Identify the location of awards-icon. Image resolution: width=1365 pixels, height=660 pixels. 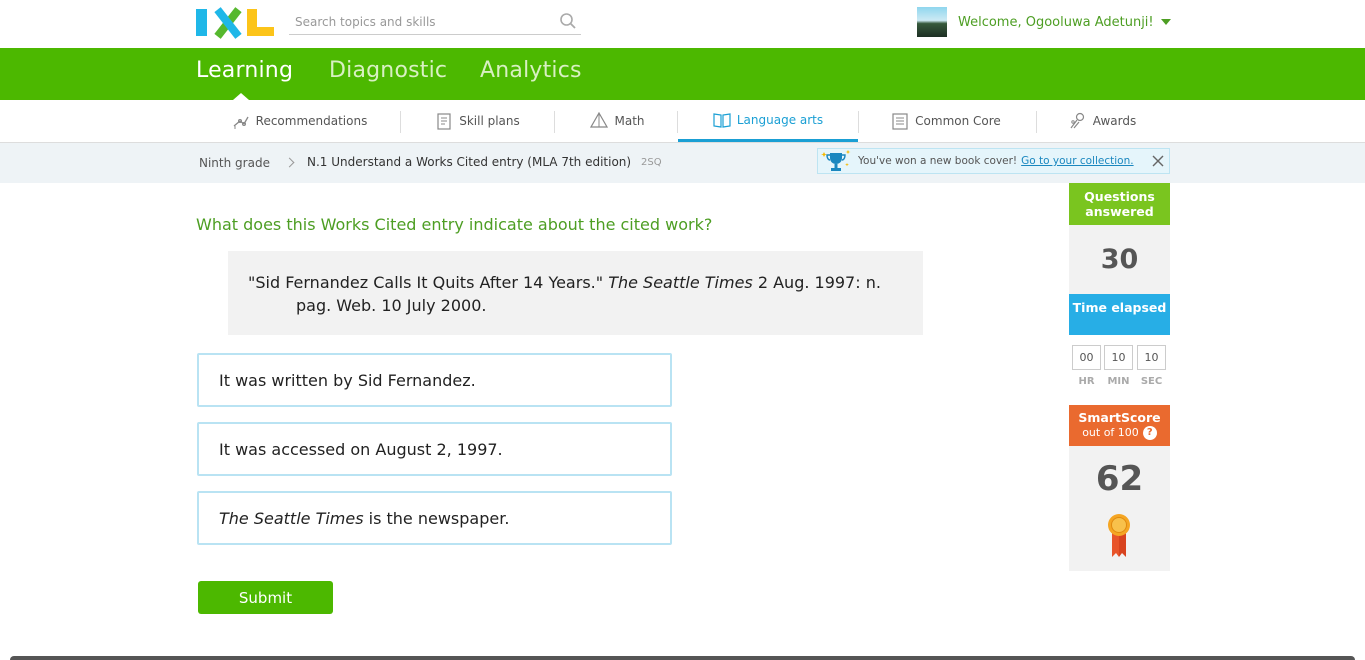
(1077, 120).